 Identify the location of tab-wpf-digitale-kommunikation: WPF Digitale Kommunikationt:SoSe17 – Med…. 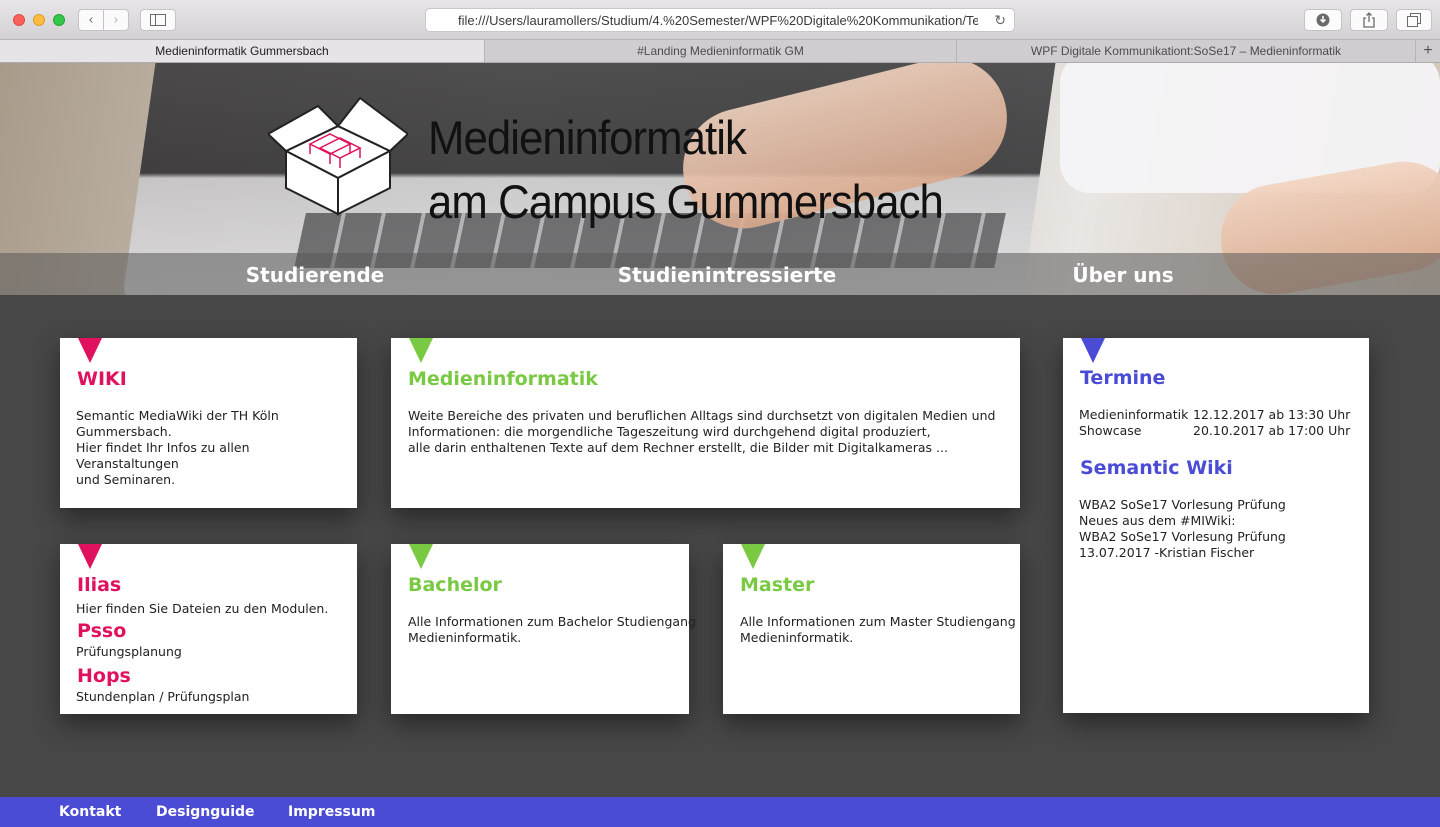
(1186, 51).